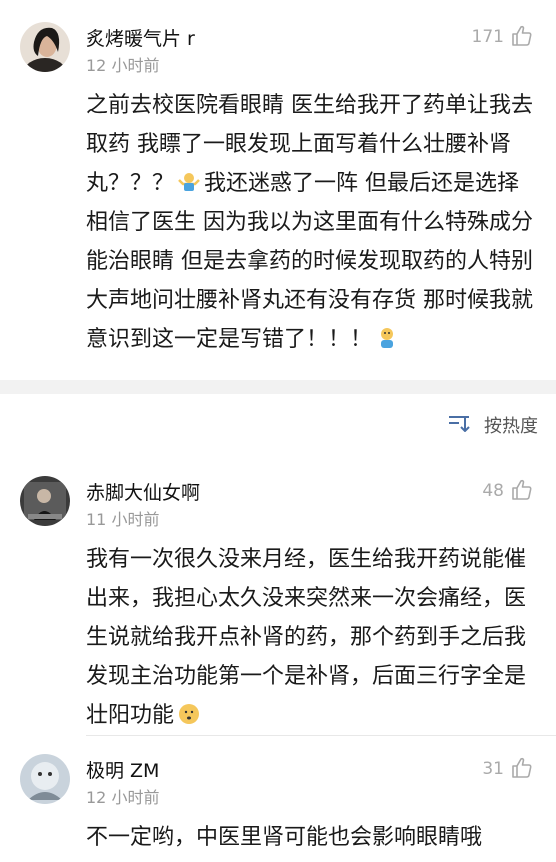 The image size is (556, 862). I want to click on username: 极明 ZM, so click(122, 769).